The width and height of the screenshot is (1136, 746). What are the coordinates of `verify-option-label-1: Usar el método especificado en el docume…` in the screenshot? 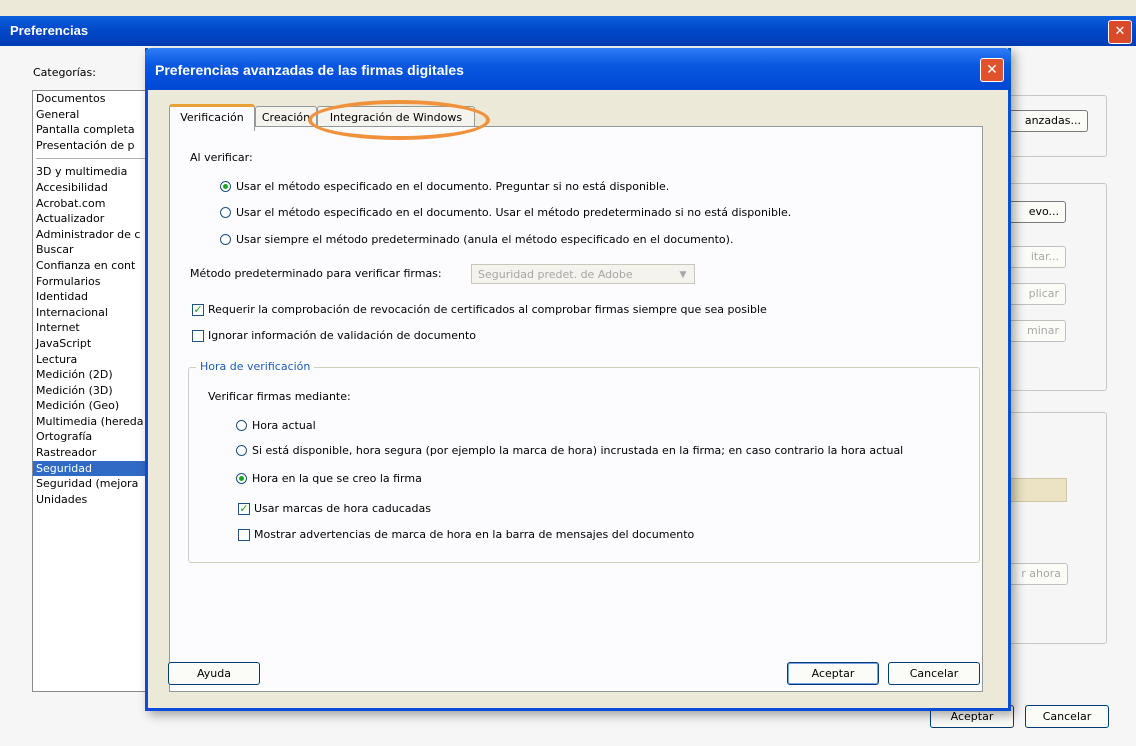 It's located at (453, 186).